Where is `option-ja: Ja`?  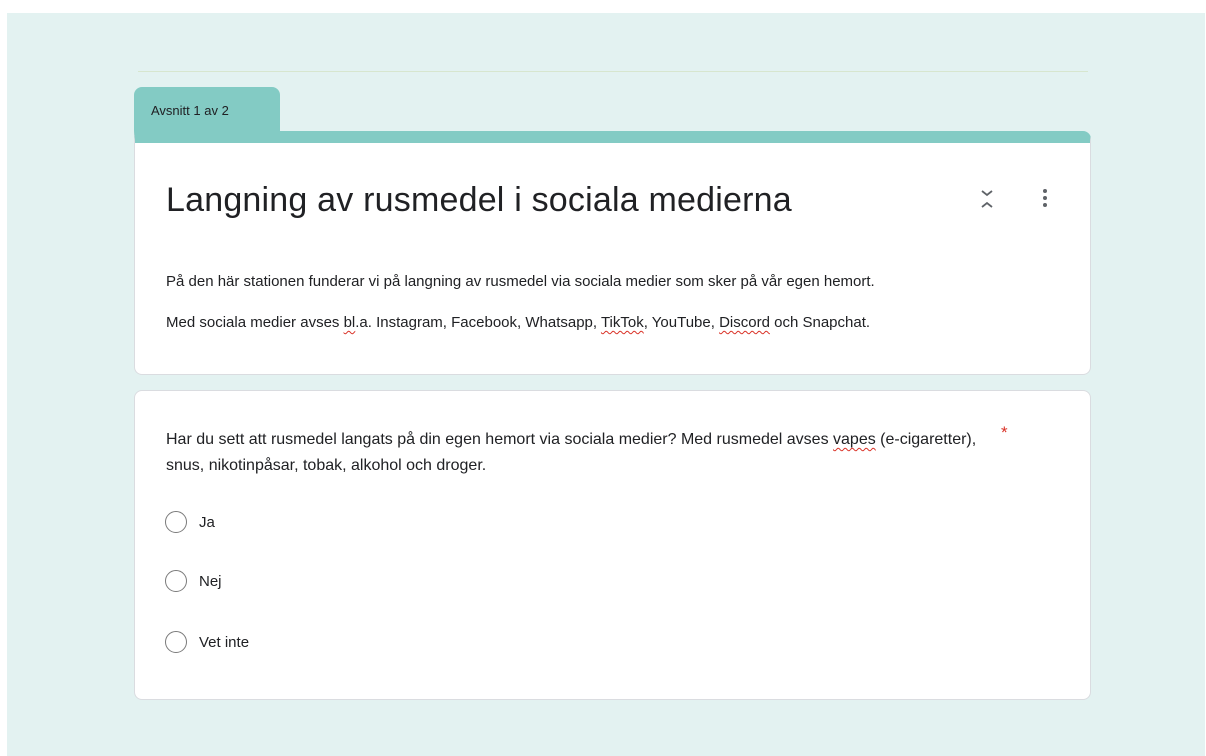 option-ja: Ja is located at coordinates (190, 522).